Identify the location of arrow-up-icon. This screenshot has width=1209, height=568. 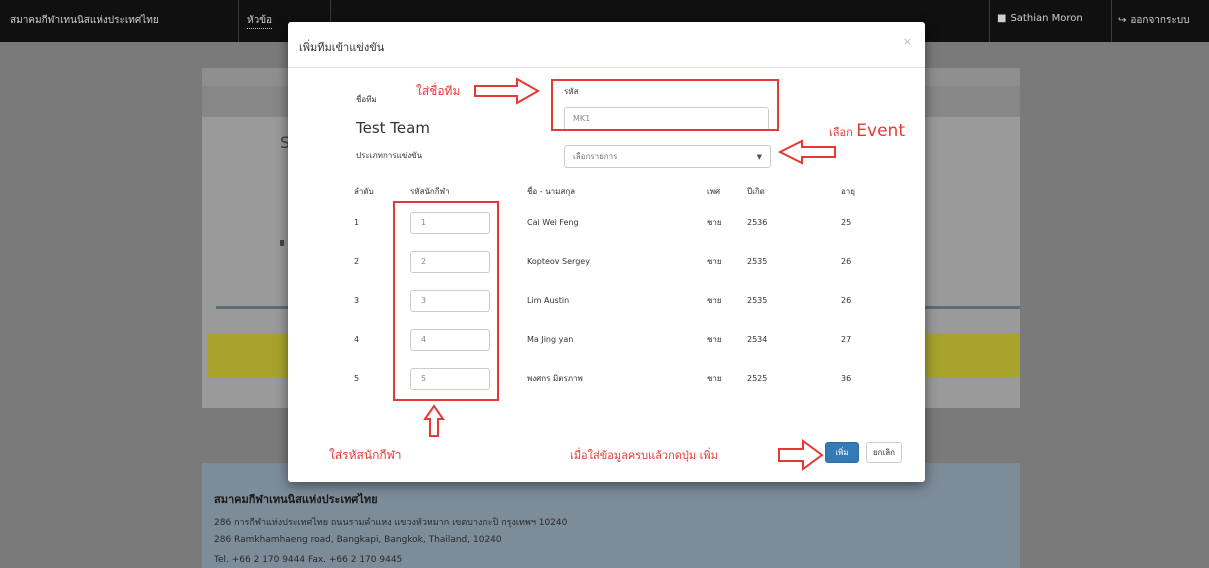
(434, 420).